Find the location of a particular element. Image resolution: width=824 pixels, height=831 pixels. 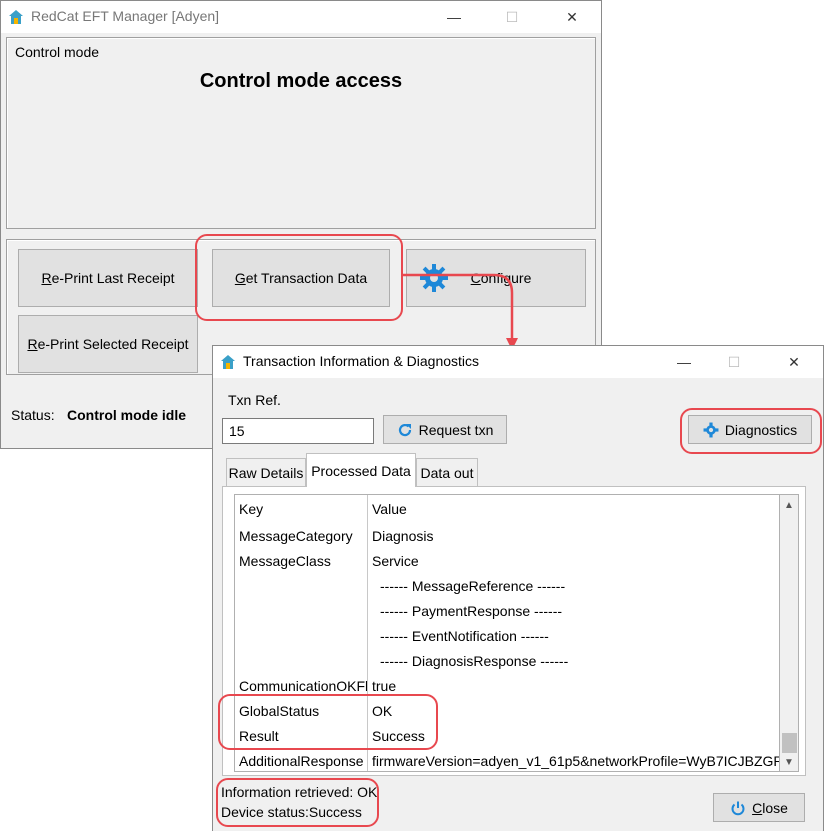

close-button: ✕ is located at coordinates (572, 17).